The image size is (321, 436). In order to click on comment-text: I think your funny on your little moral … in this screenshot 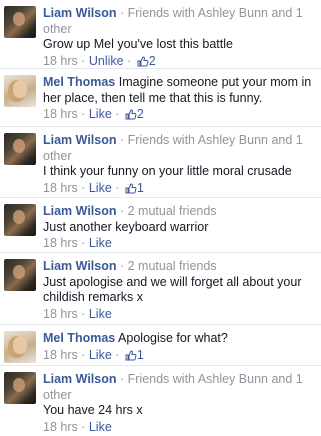, I will do `click(167, 171)`.